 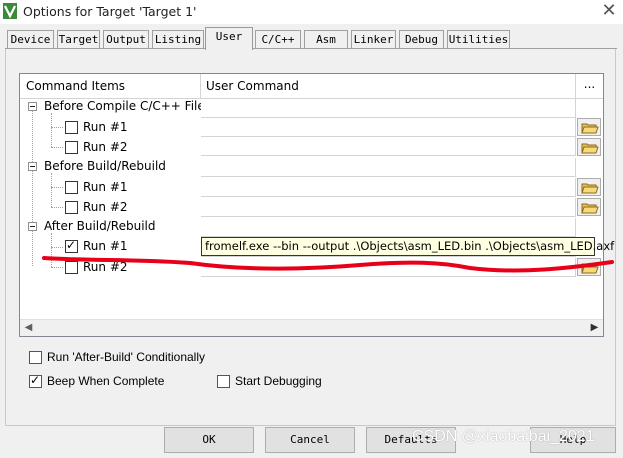 I want to click on red-annotation-underline, so click(x=328, y=264).